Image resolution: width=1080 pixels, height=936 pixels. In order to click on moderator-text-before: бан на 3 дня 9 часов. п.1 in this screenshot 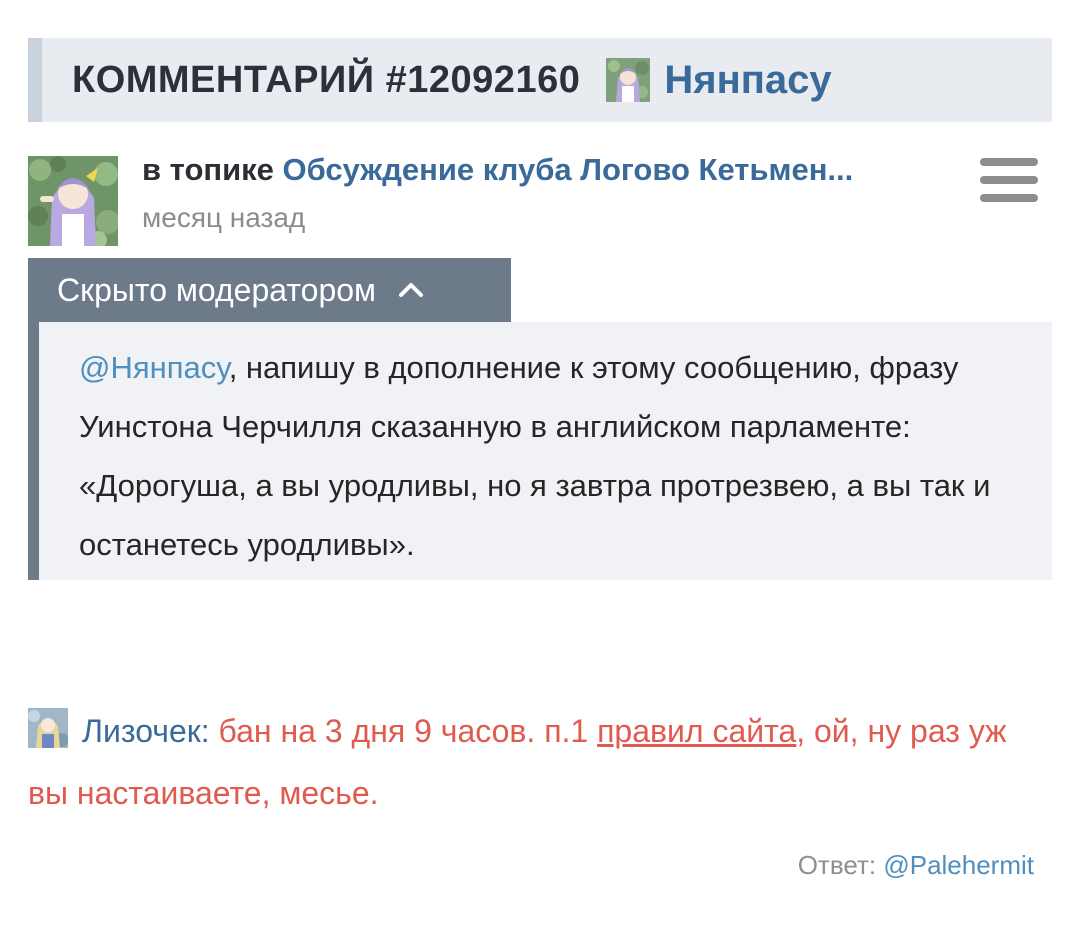, I will do `click(403, 731)`.